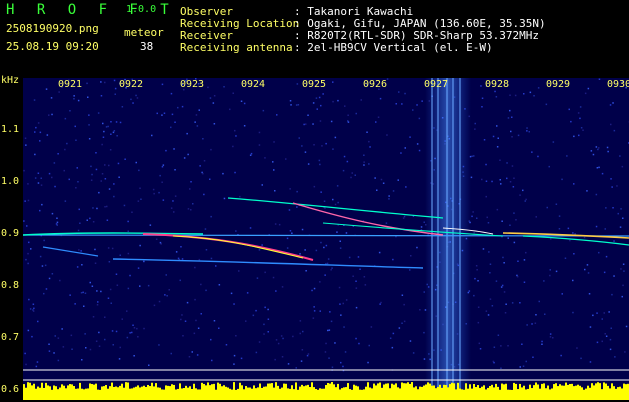 The height and width of the screenshot is (402, 629). I want to click on info-antenna-value: : 2el-HB9CV Vertical (el. E-W), so click(393, 47).